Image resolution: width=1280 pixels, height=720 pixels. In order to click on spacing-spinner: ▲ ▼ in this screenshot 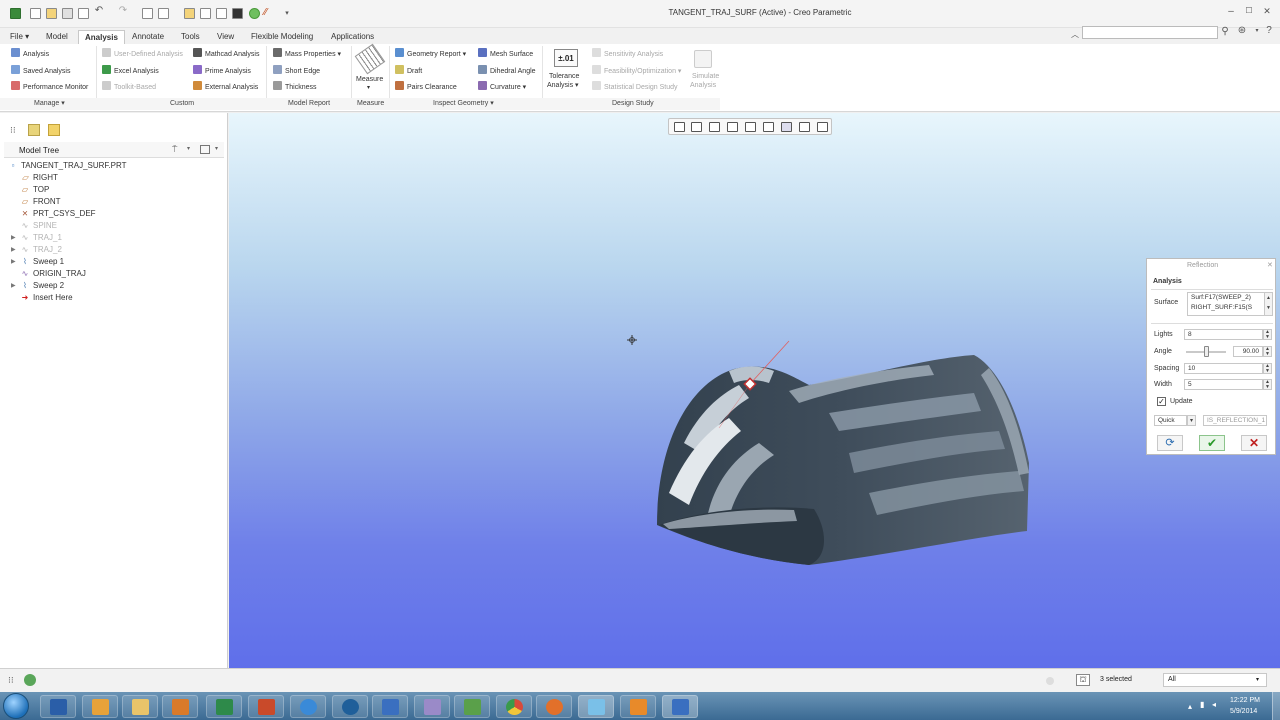, I will do `click(1267, 368)`.